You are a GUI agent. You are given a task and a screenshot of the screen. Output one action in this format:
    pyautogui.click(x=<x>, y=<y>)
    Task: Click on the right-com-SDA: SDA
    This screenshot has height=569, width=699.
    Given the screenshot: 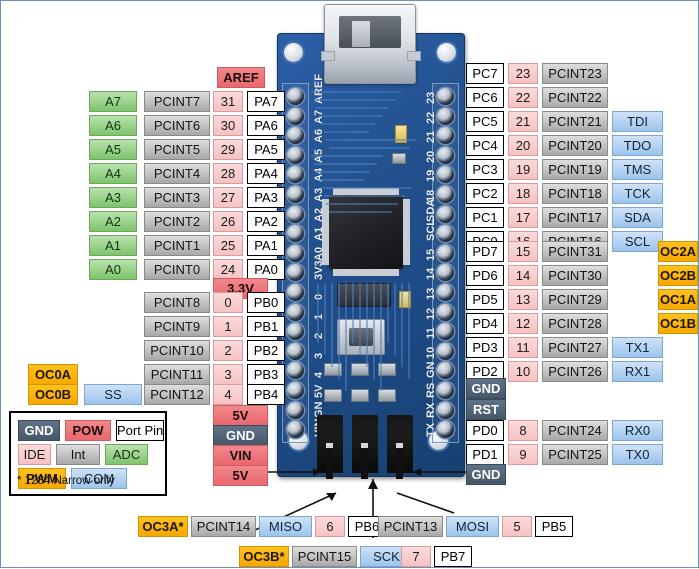 What is the action you would take?
    pyautogui.click(x=637, y=217)
    